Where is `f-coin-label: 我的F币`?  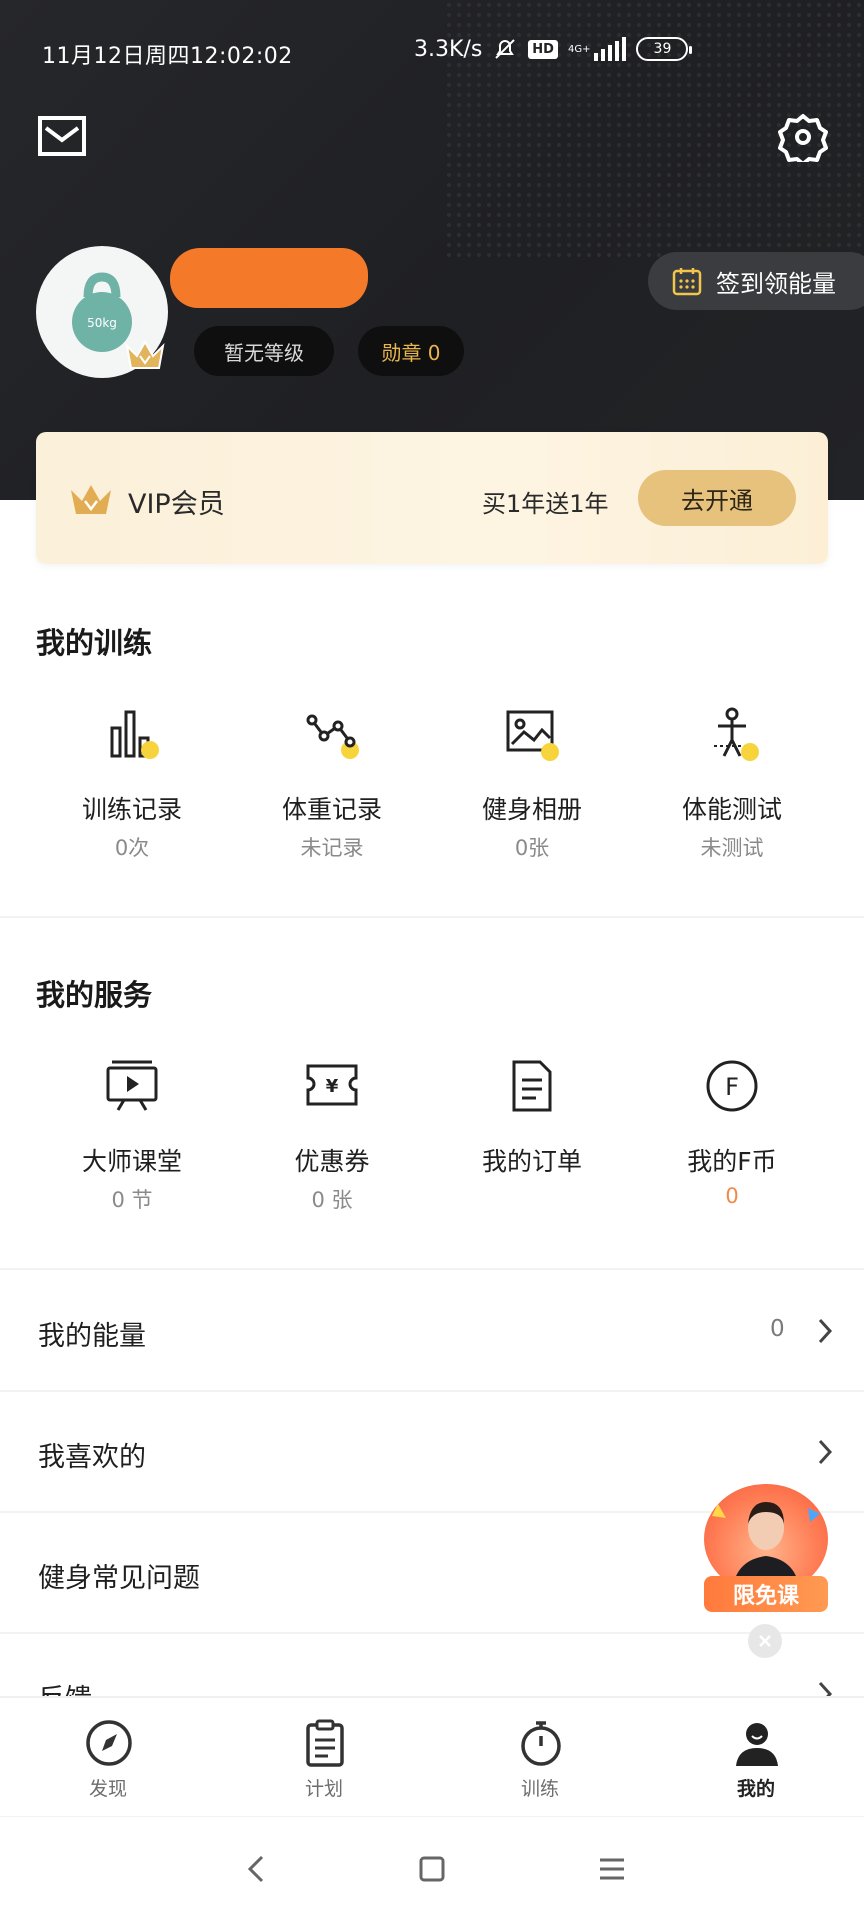
f-coin-label: 我的F币 is located at coordinates (732, 1161).